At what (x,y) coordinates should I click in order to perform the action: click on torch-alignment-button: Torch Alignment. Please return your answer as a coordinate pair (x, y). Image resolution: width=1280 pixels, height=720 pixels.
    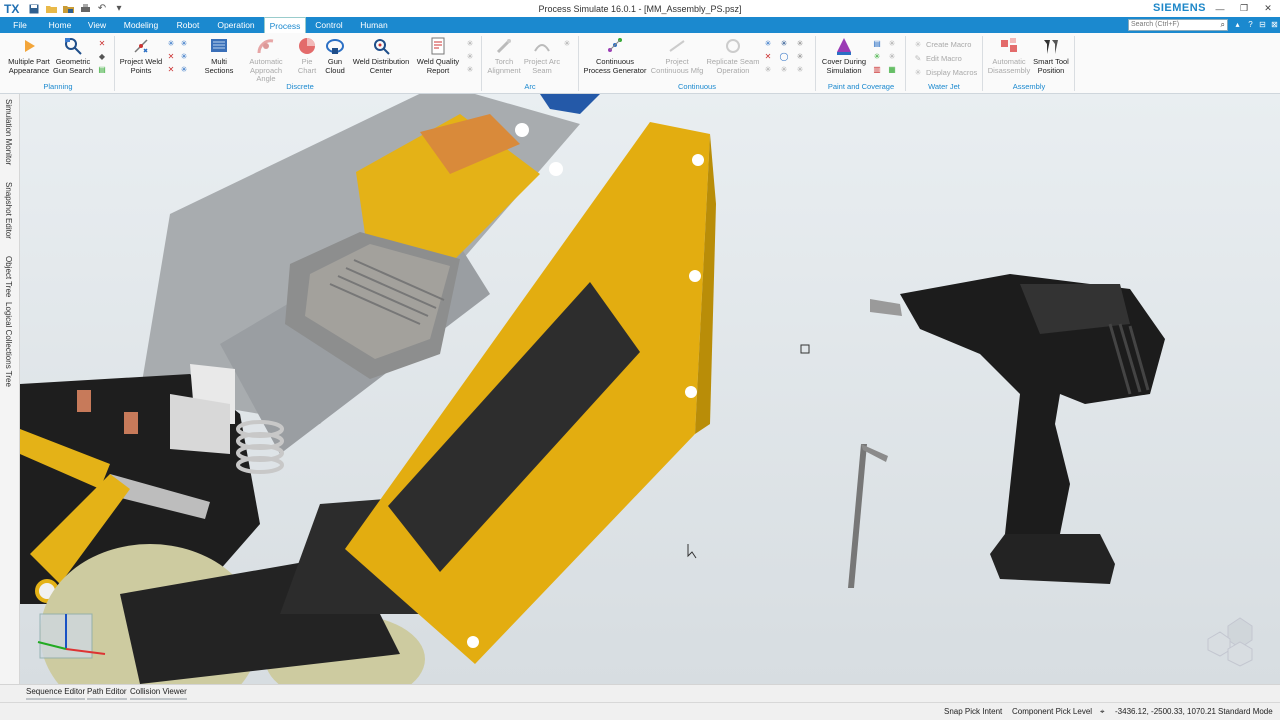
    Looking at the image, I should click on (504, 55).